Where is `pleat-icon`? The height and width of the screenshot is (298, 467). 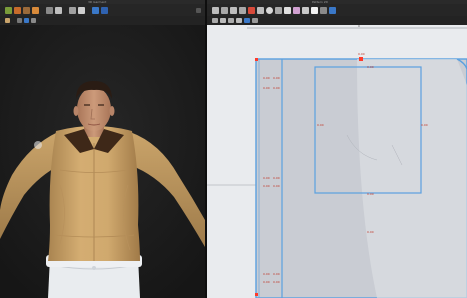 pleat-icon is located at coordinates (296, 10).